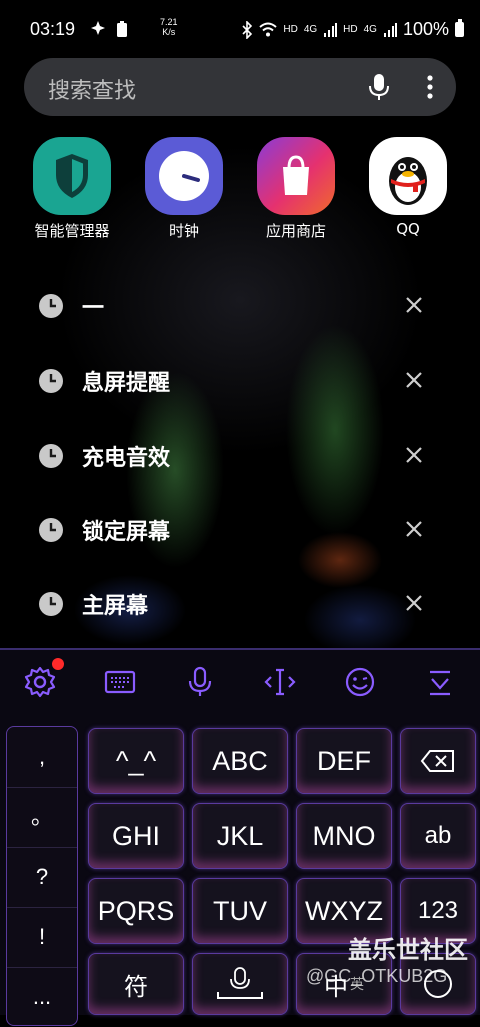 The width and height of the screenshot is (480, 1027). Describe the element at coordinates (379, 87) in the screenshot. I see `mic-icon` at that location.